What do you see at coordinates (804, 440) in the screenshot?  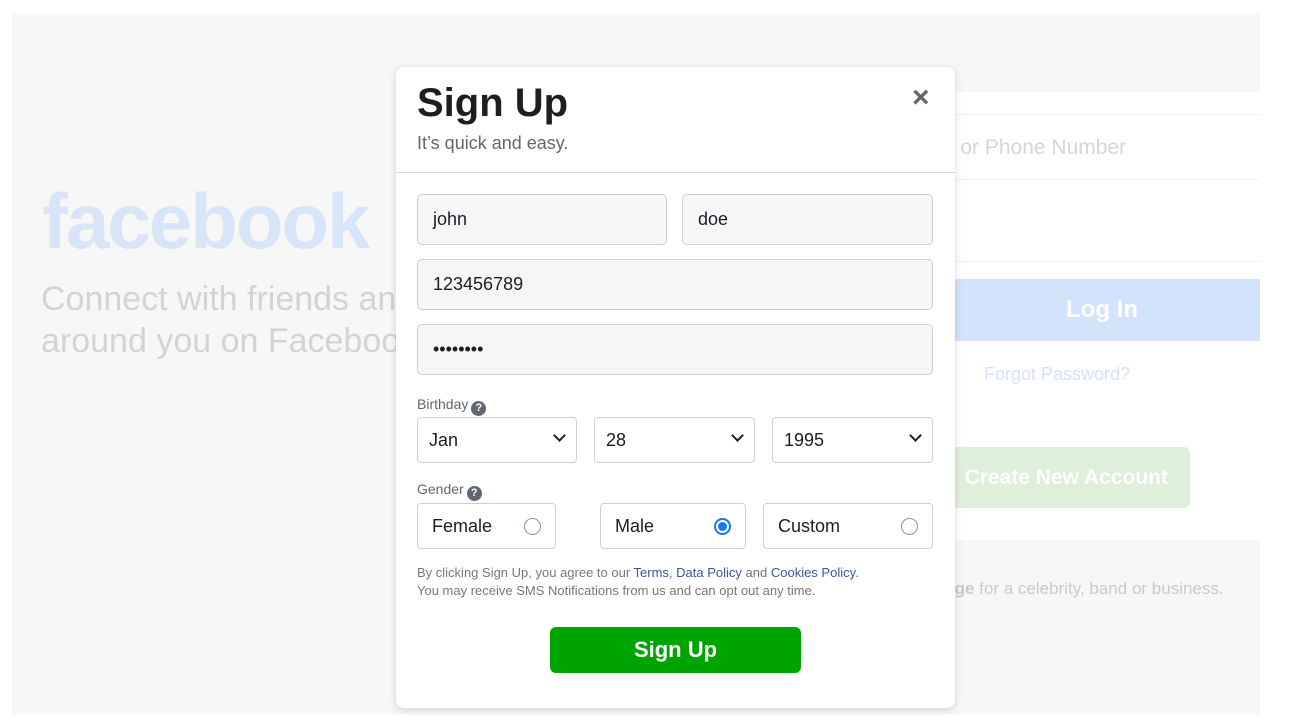 I see `birth-year-value: 1995` at bounding box center [804, 440].